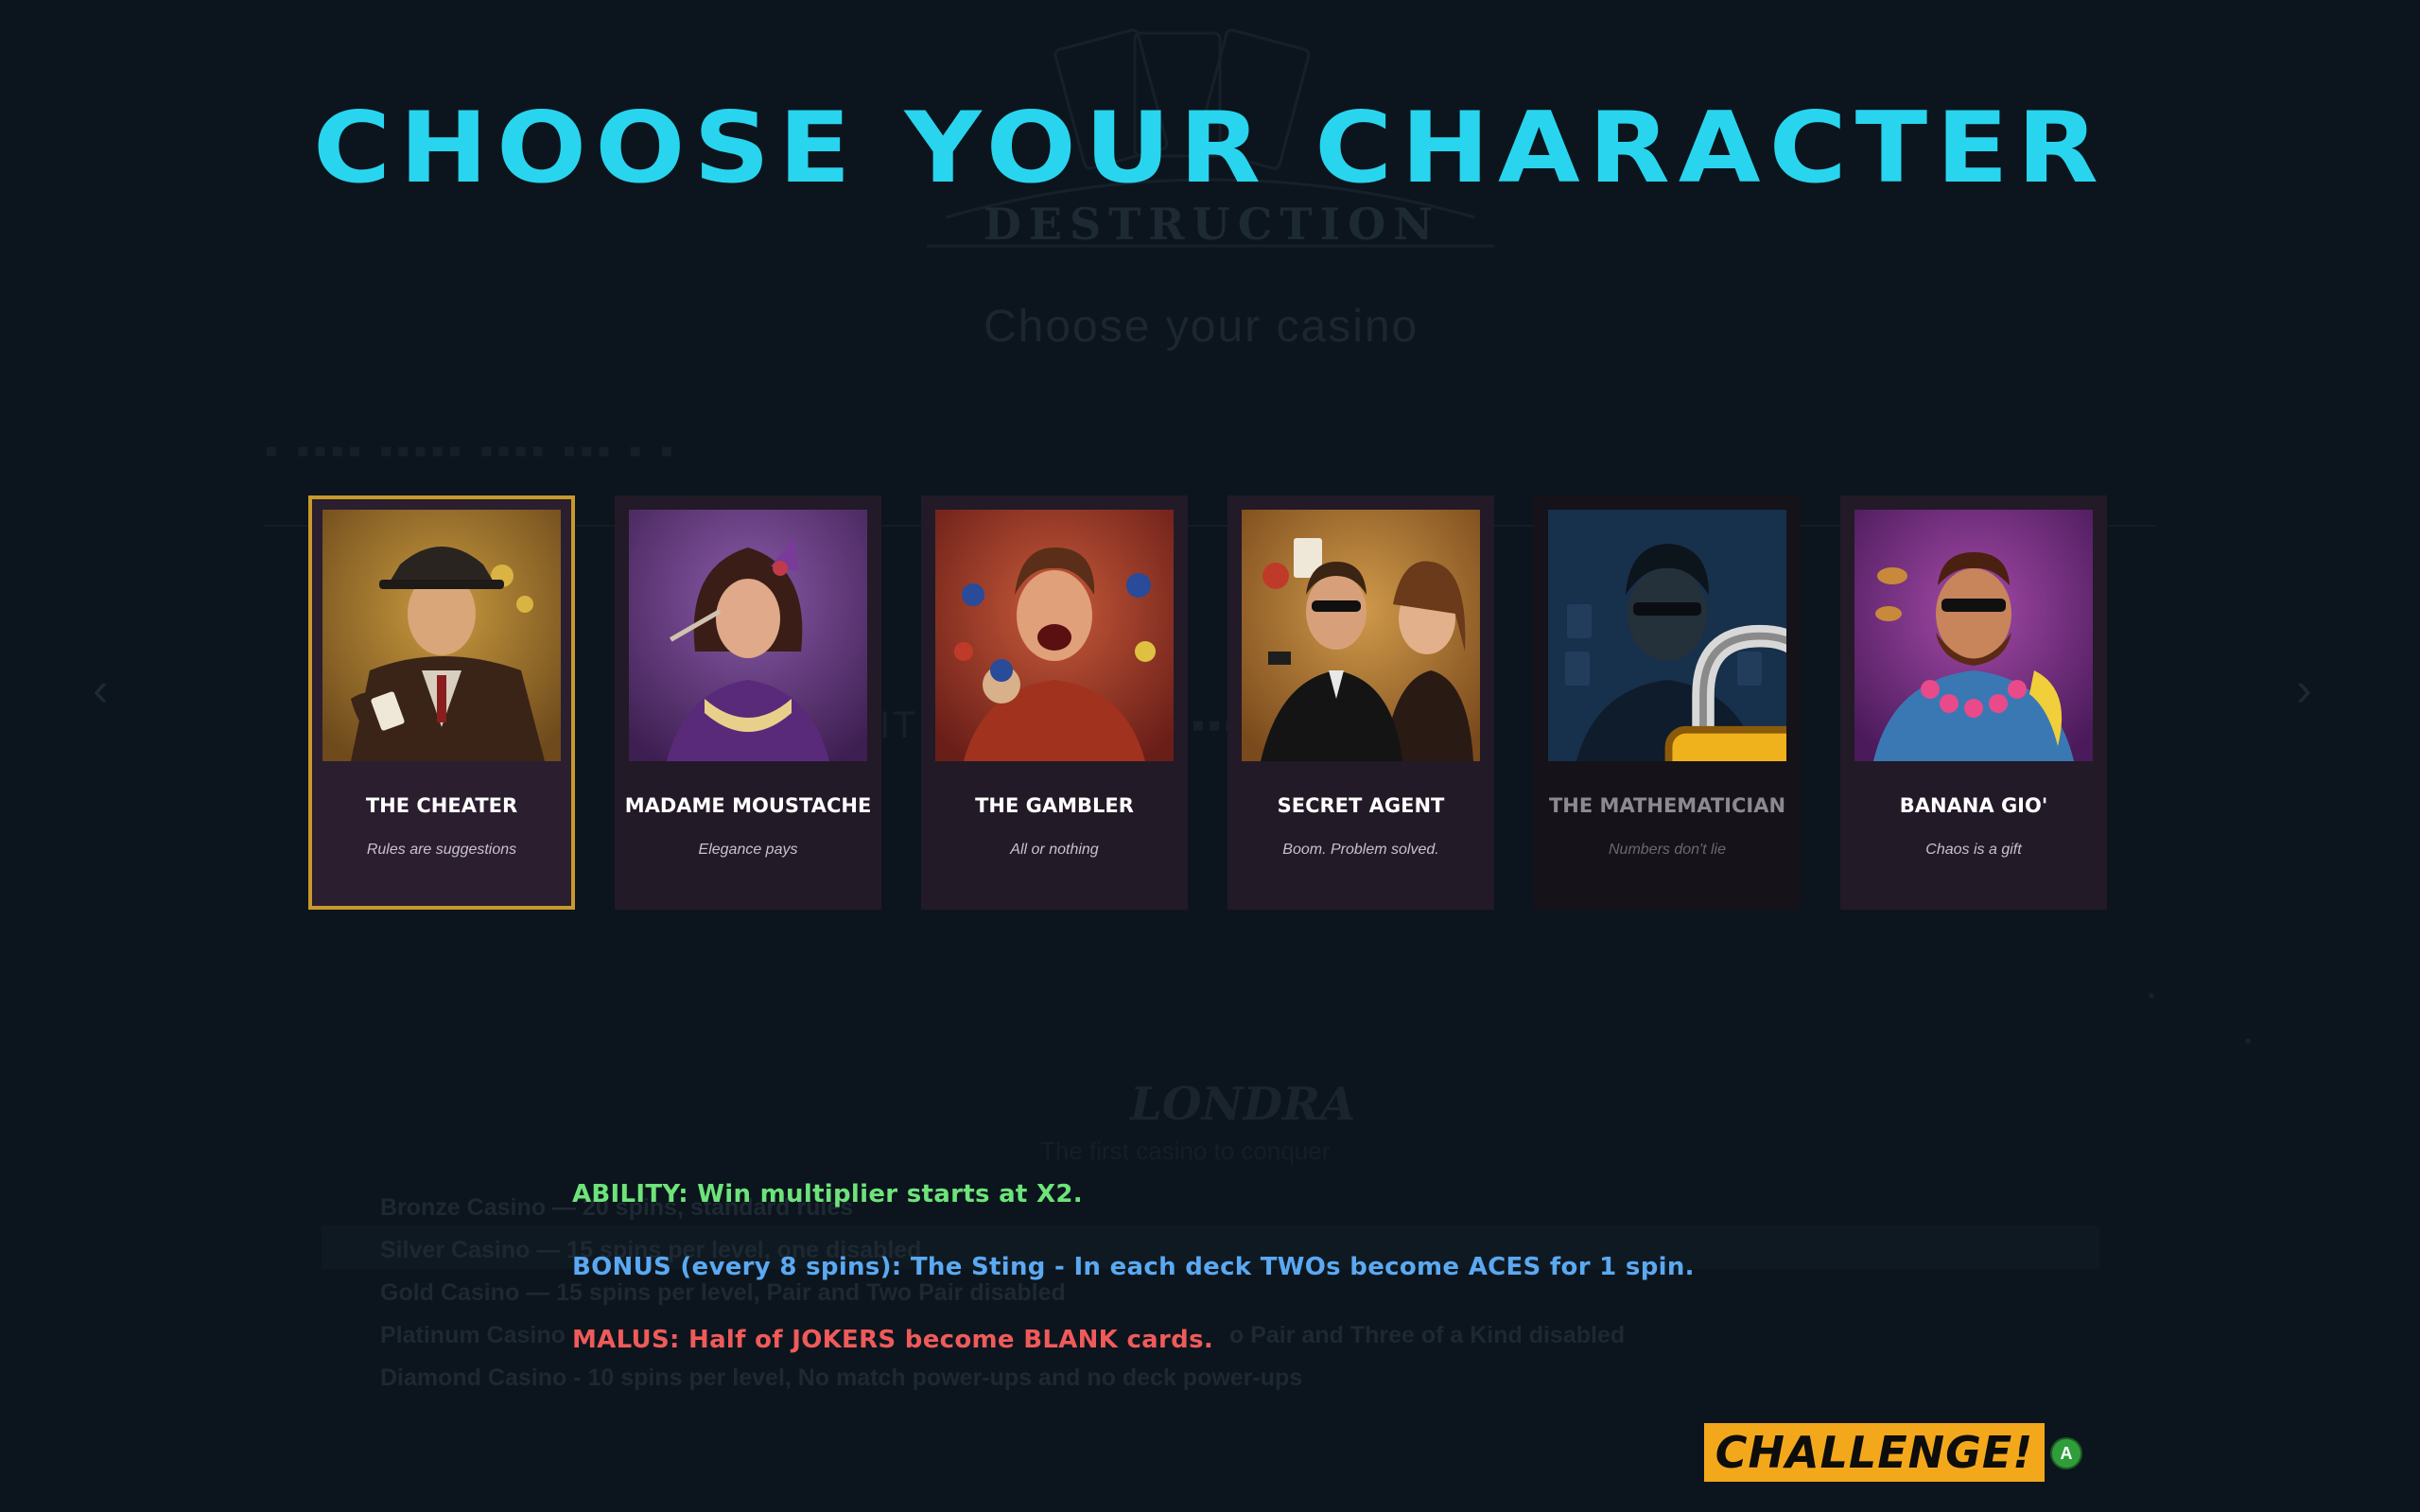 This screenshot has width=2420, height=1512. What do you see at coordinates (1360, 850) in the screenshot?
I see `character-tagline: Boom. Problem solved.` at bounding box center [1360, 850].